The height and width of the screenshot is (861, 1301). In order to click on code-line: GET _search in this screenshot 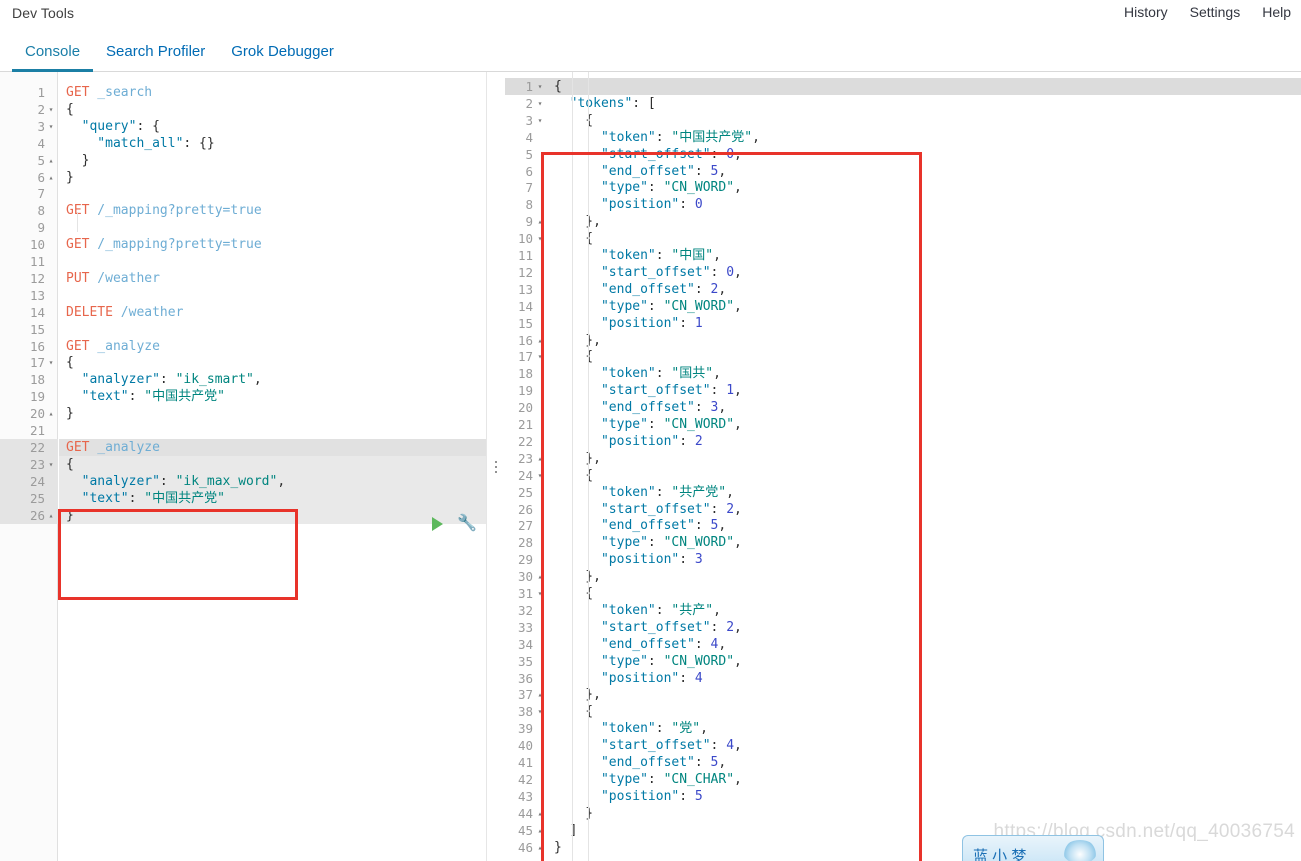, I will do `click(105, 92)`.